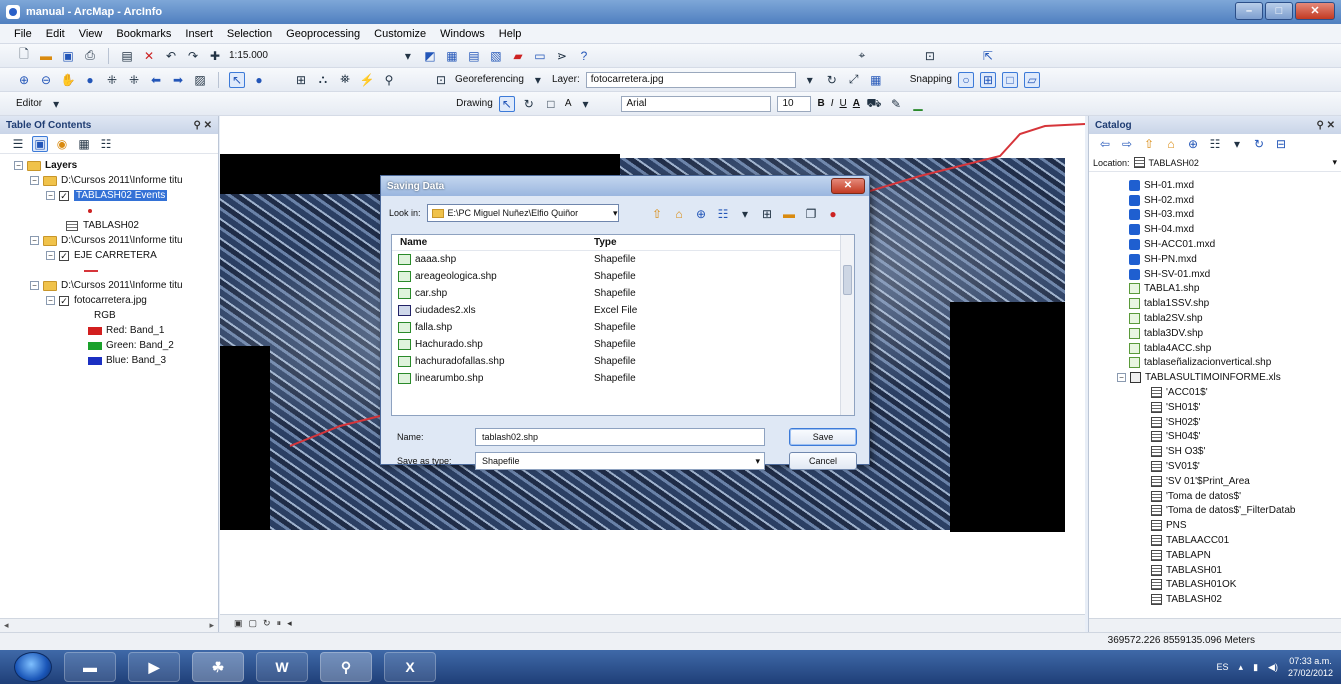 Image resolution: width=1341 pixels, height=684 pixels. Describe the element at coordinates (1215, 451) in the screenshot. I see `catalog-item: 'SH O3$'` at that location.